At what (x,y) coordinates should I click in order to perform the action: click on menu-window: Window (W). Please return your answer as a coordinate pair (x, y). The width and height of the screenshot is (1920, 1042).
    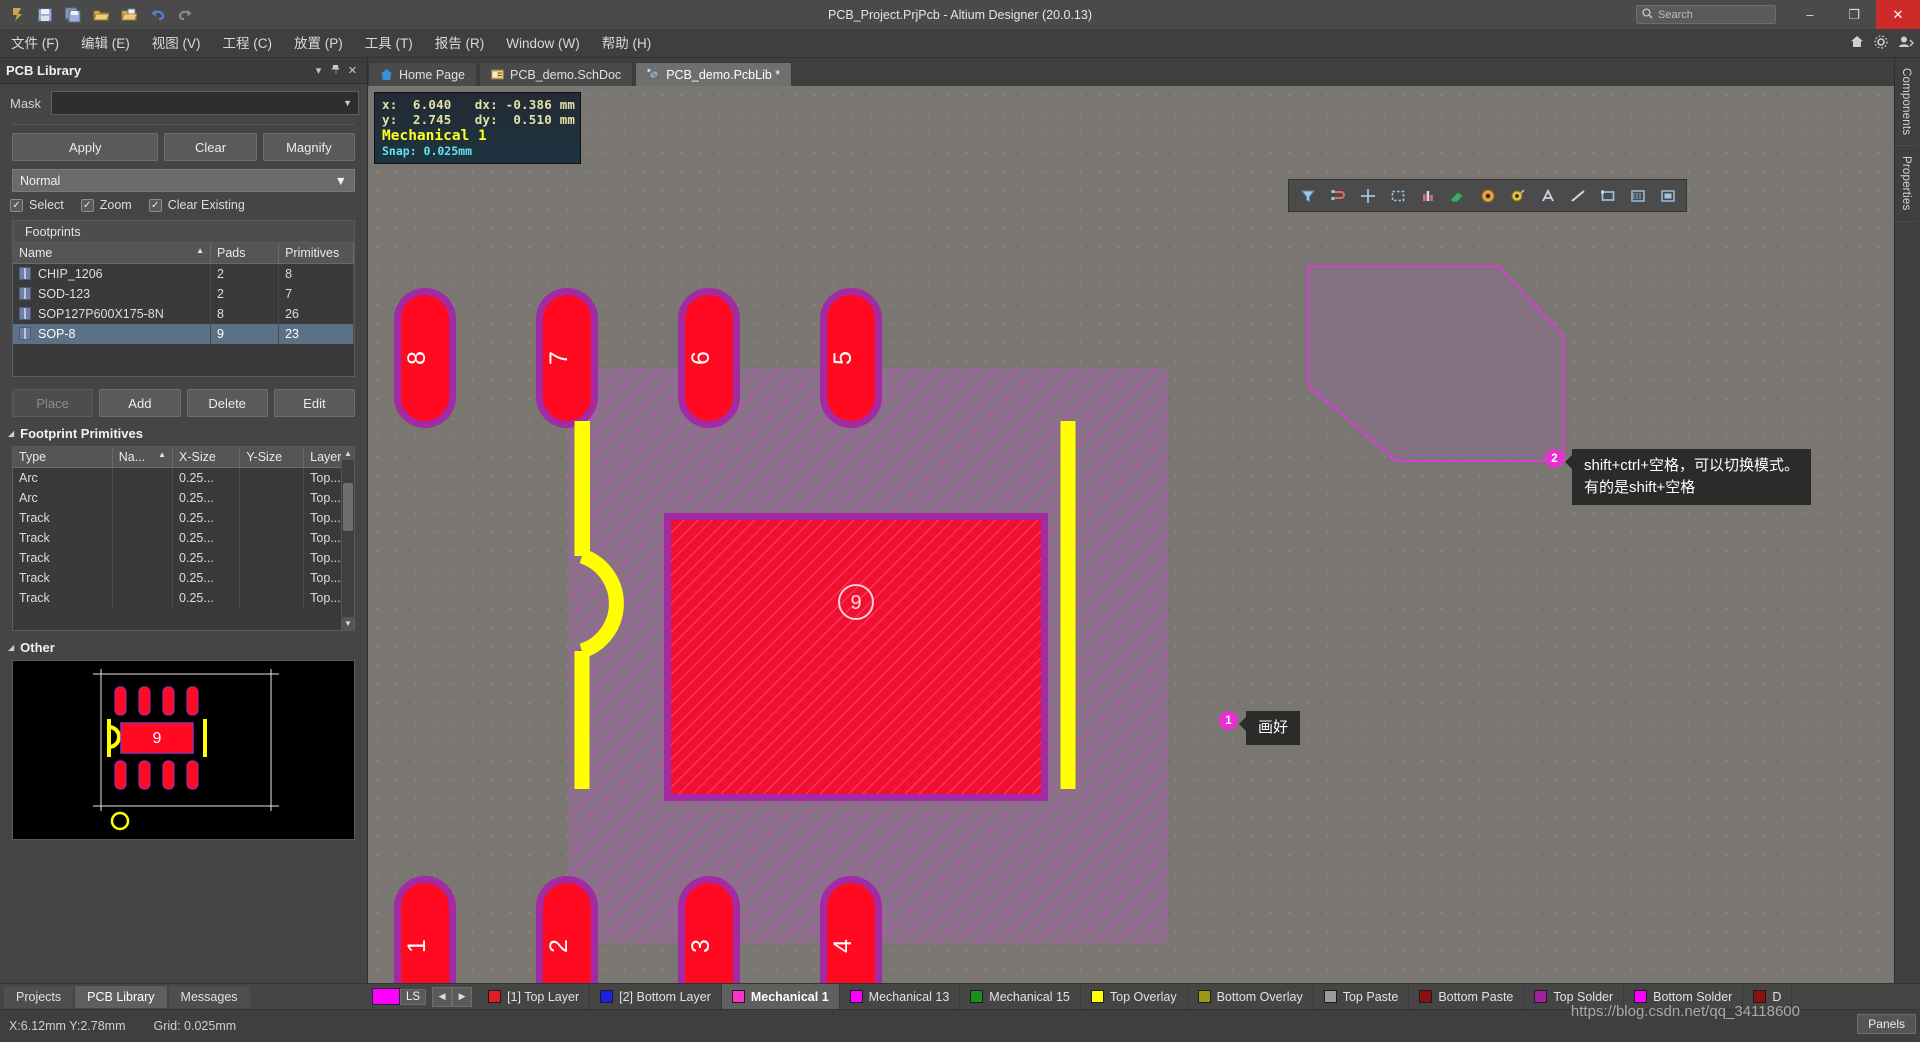
    Looking at the image, I should click on (543, 43).